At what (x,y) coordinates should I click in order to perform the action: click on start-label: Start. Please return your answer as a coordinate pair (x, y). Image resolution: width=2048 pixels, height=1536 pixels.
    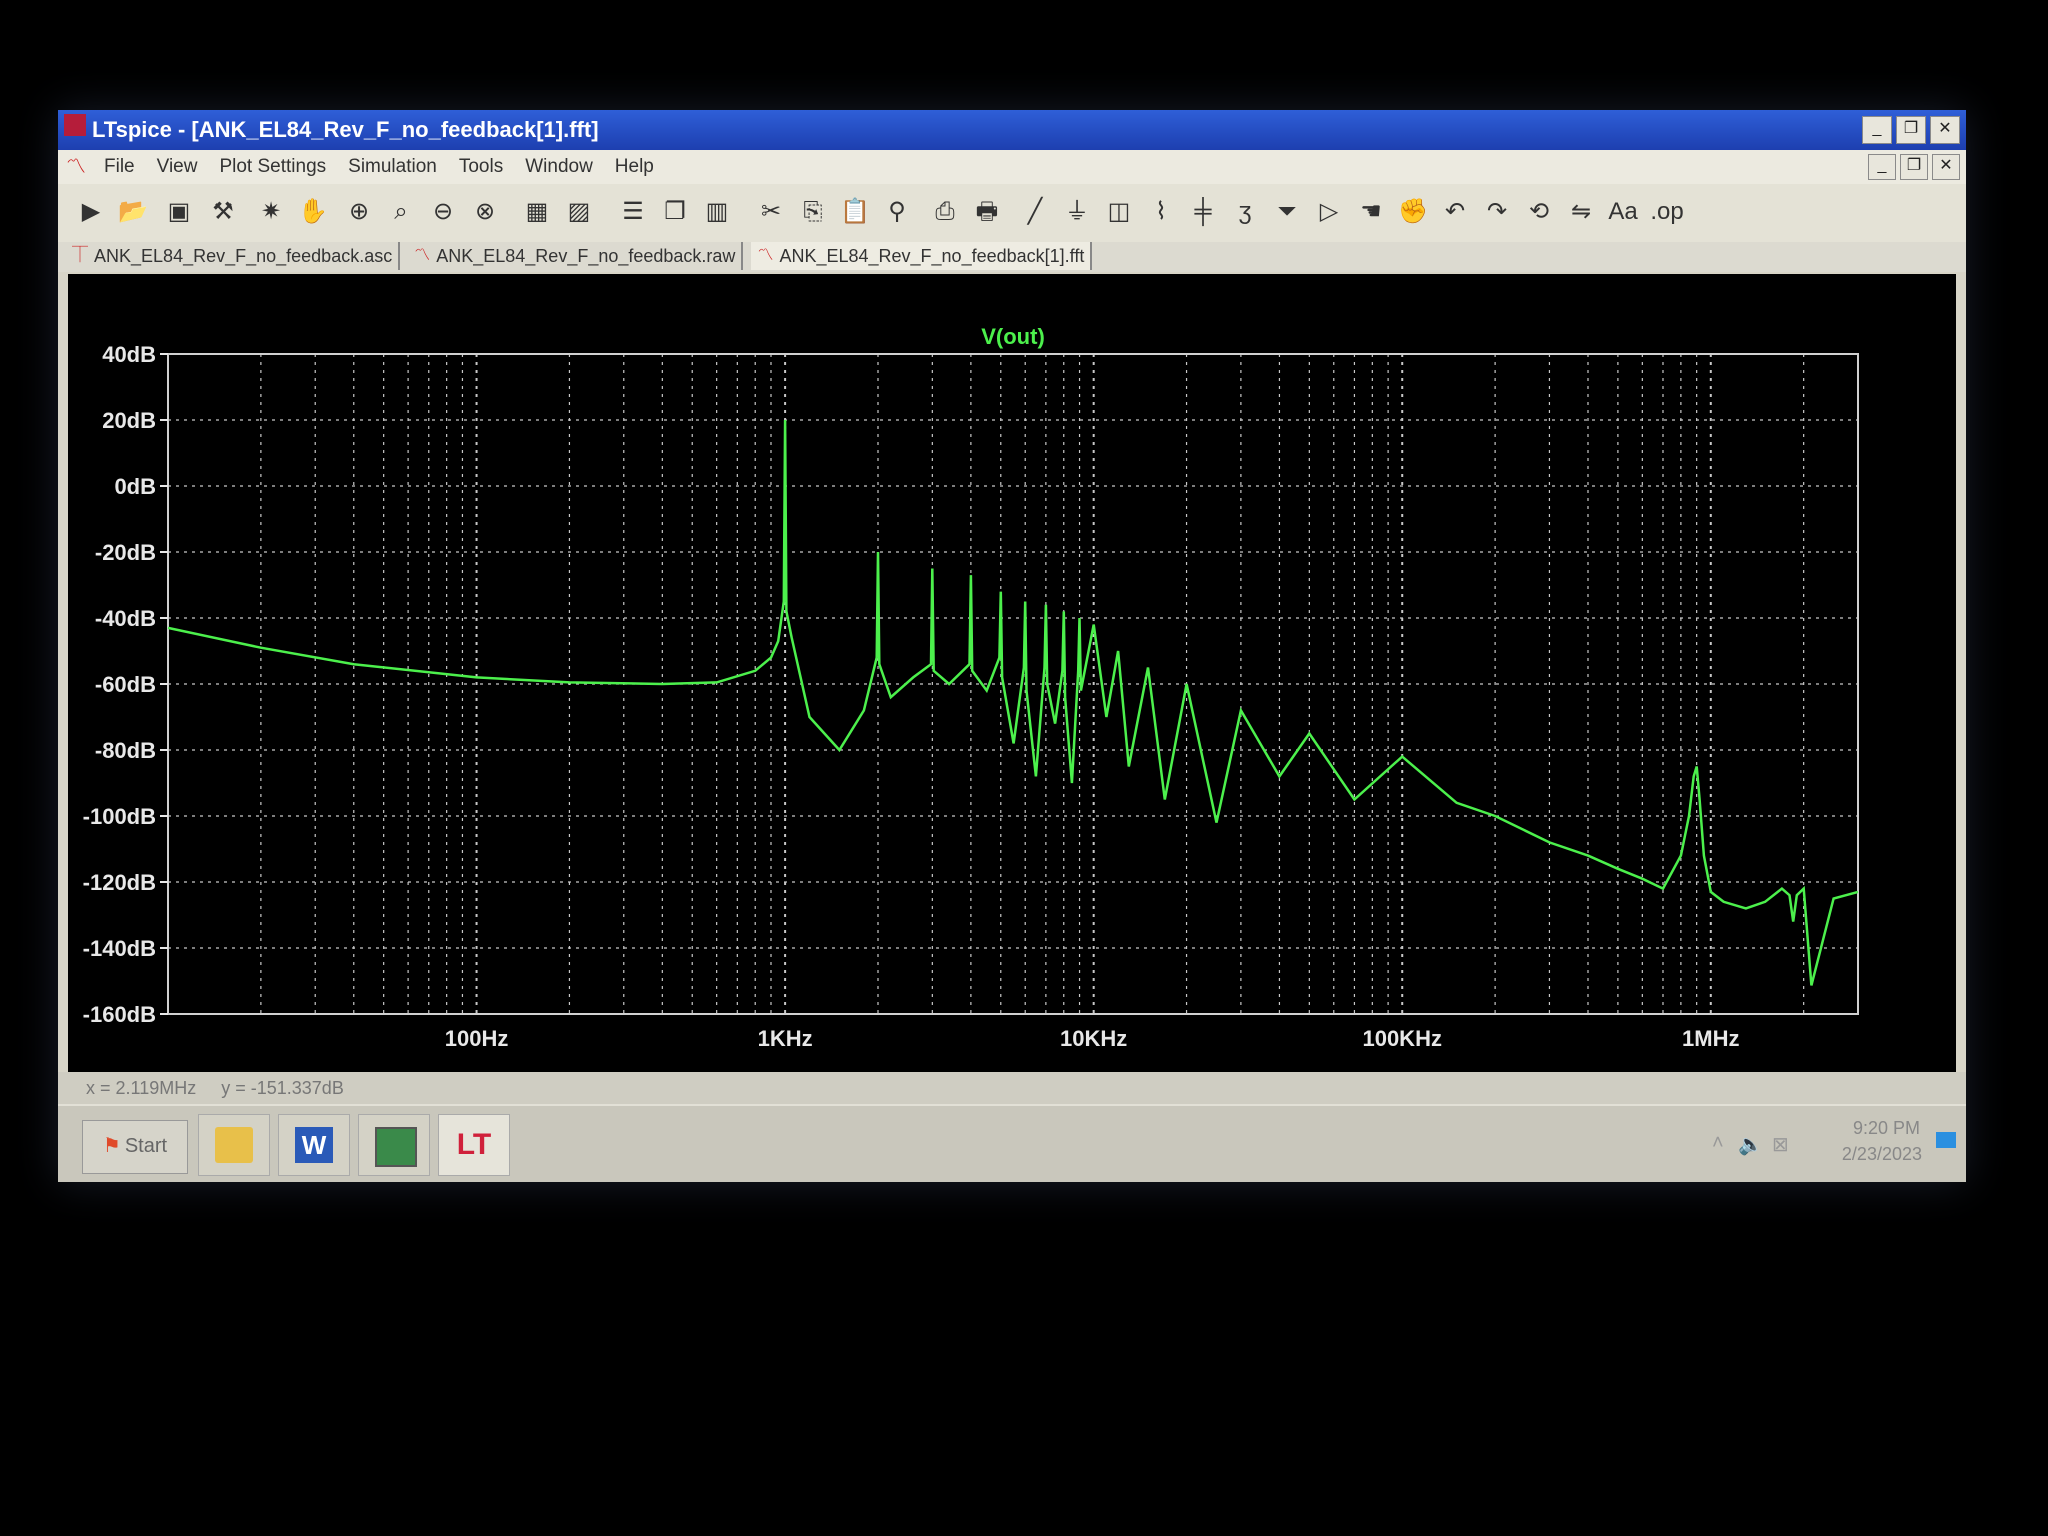
    Looking at the image, I should click on (146, 1146).